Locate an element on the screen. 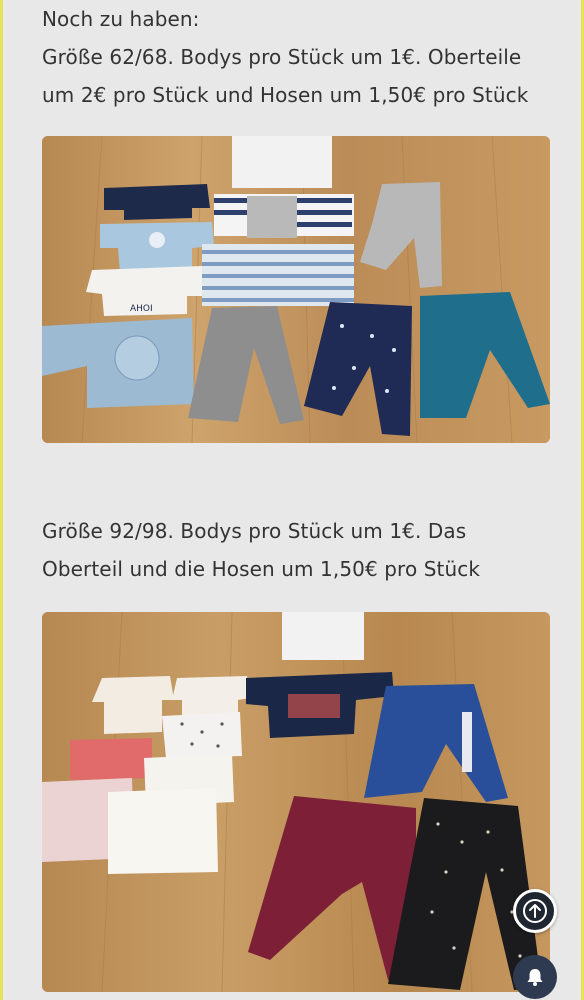 The height and width of the screenshot is (1000, 584). arrow-up-icon is located at coordinates (535, 911).